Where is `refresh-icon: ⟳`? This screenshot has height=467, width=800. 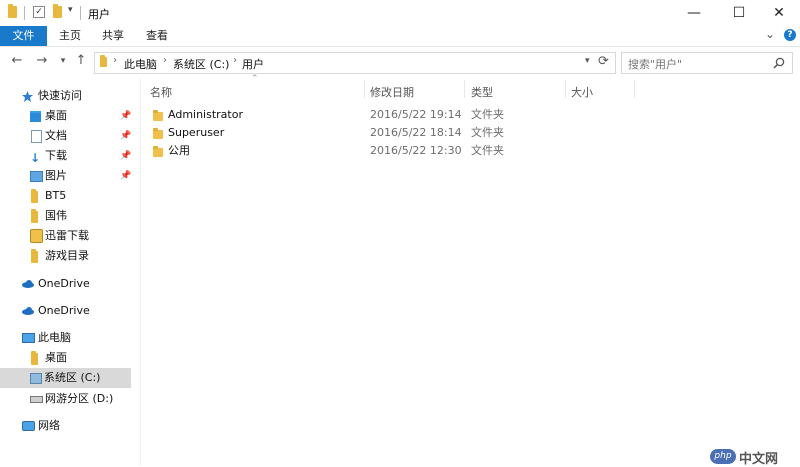
refresh-icon: ⟳ is located at coordinates (603, 61).